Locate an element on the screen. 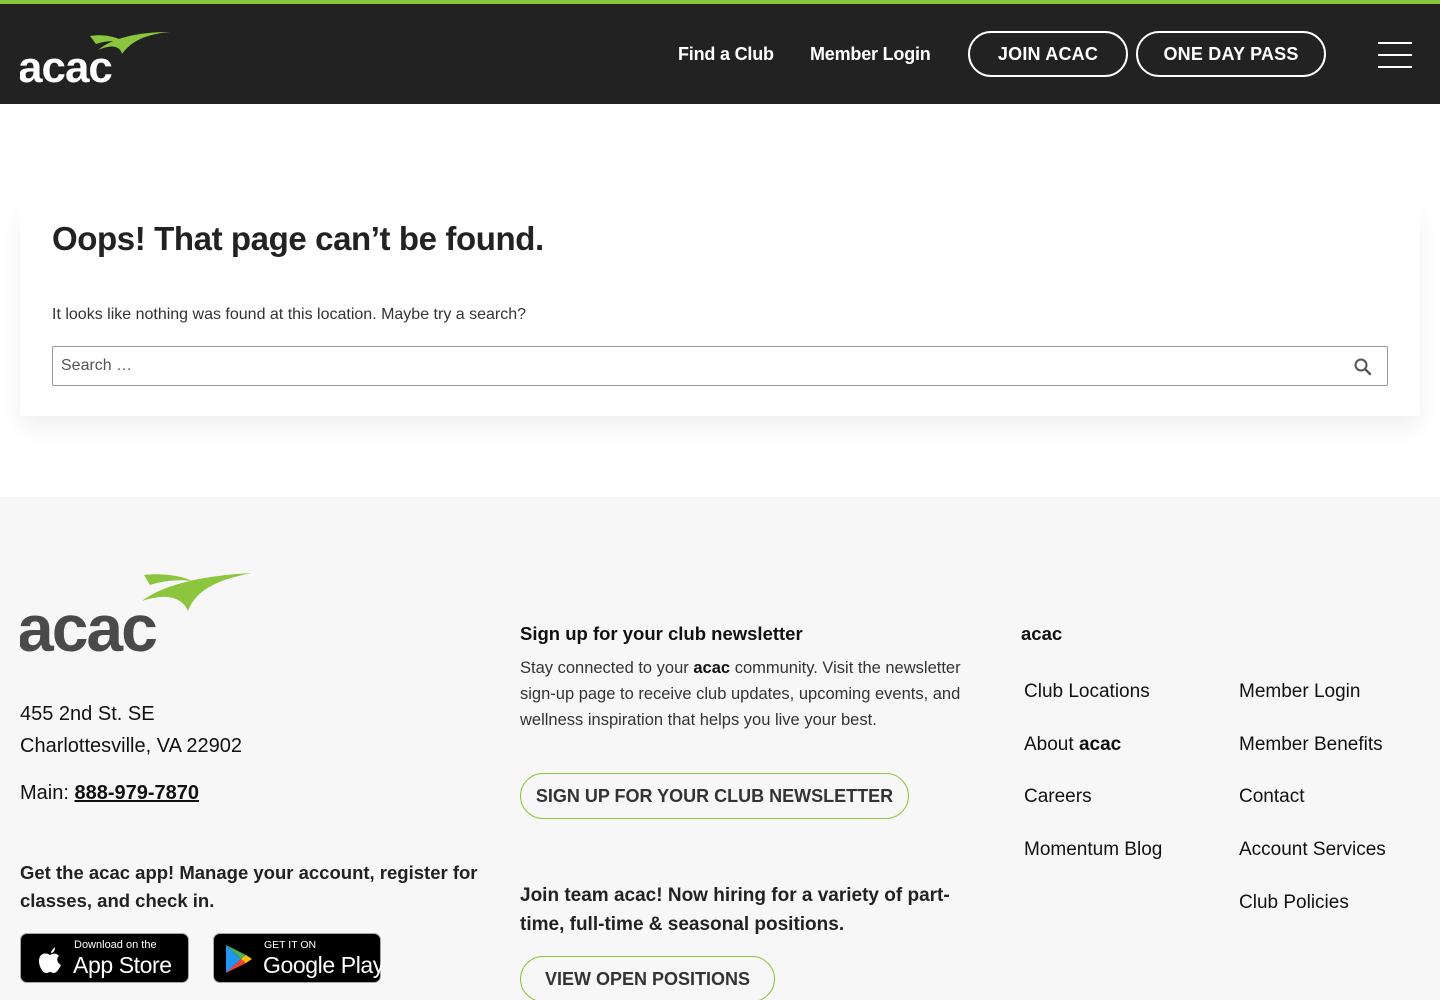  footer-link-member-login: Member Login is located at coordinates (1299, 692).